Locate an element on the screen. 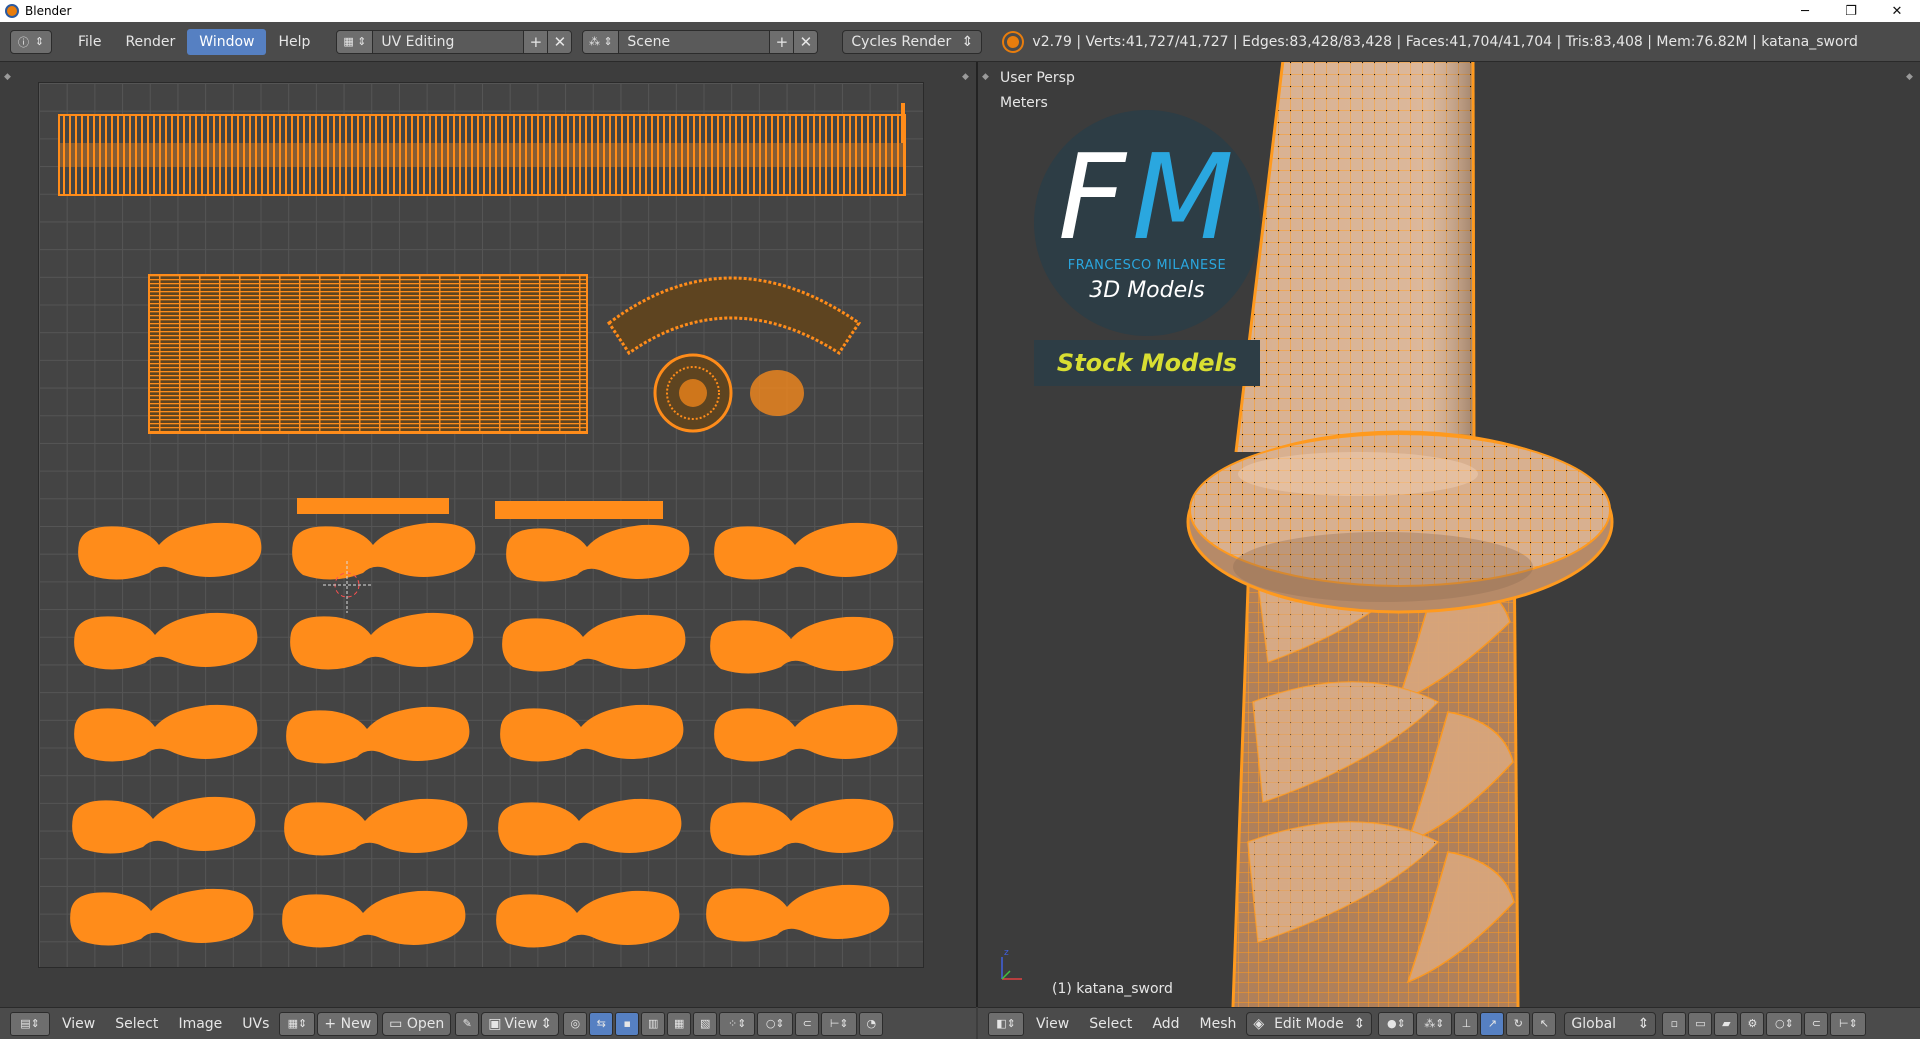  menu-file: File is located at coordinates (89, 42).